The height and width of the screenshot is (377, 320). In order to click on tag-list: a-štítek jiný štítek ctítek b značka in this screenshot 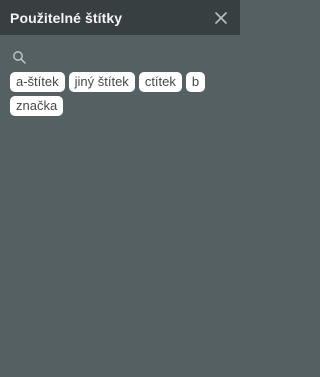, I will do `click(117, 92)`.